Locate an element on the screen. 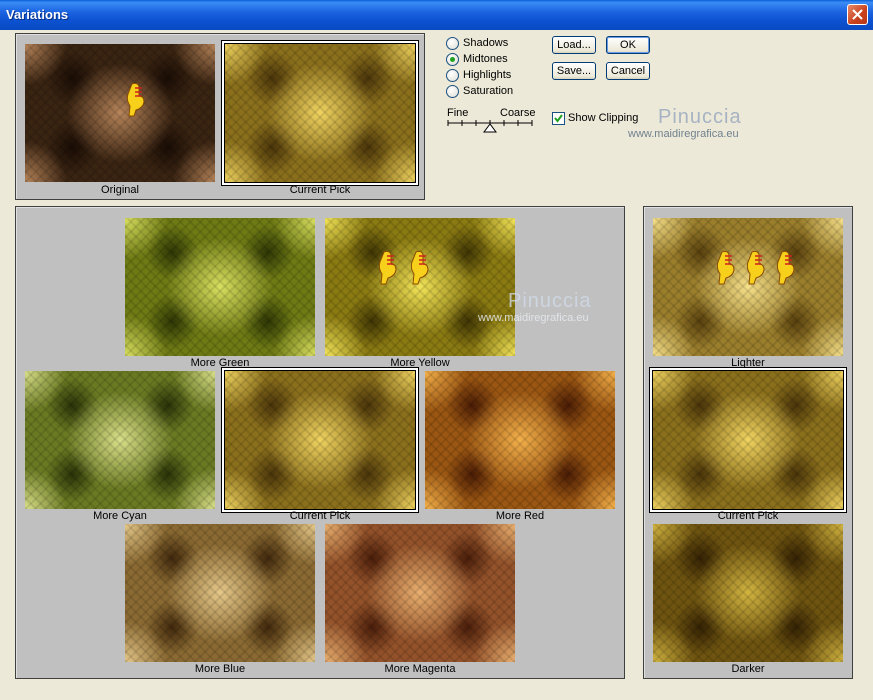 This screenshot has height=700, width=873. radio-shadows: Shadows is located at coordinates (477, 43).